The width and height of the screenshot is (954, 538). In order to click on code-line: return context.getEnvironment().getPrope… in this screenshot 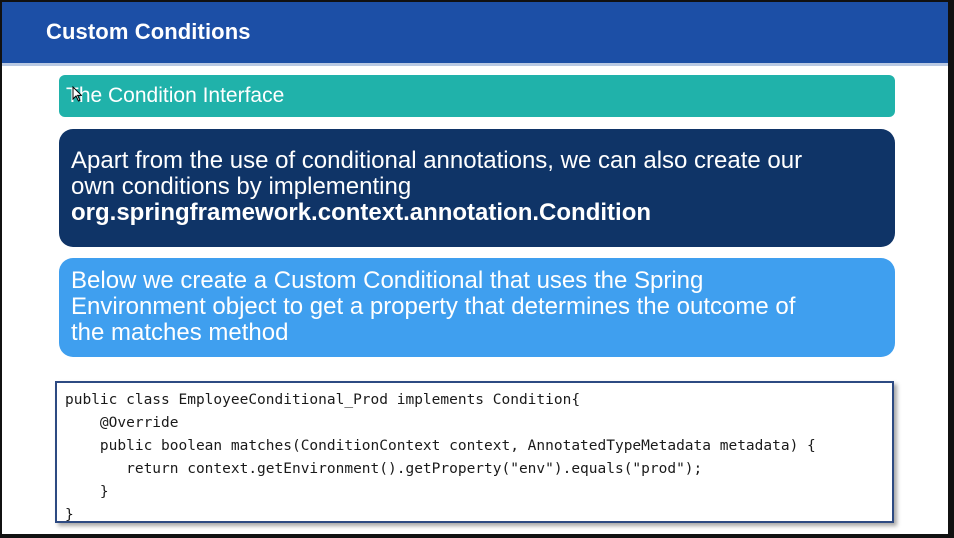, I will do `click(384, 469)`.